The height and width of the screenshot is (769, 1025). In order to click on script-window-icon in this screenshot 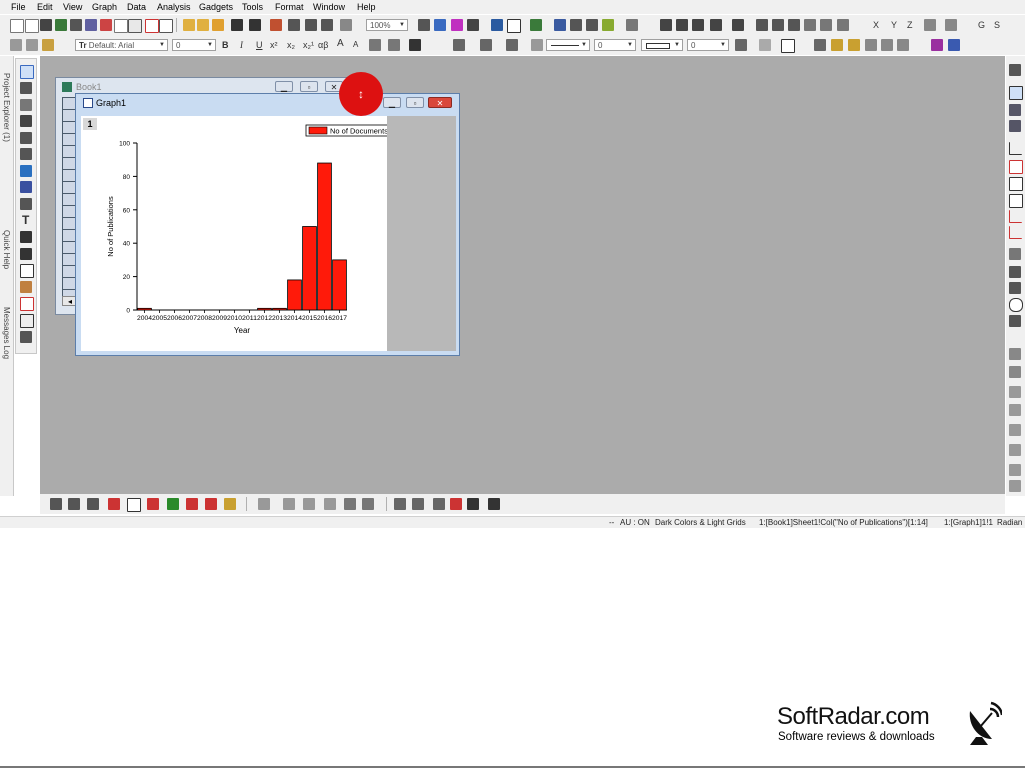, I will do `click(576, 25)`.